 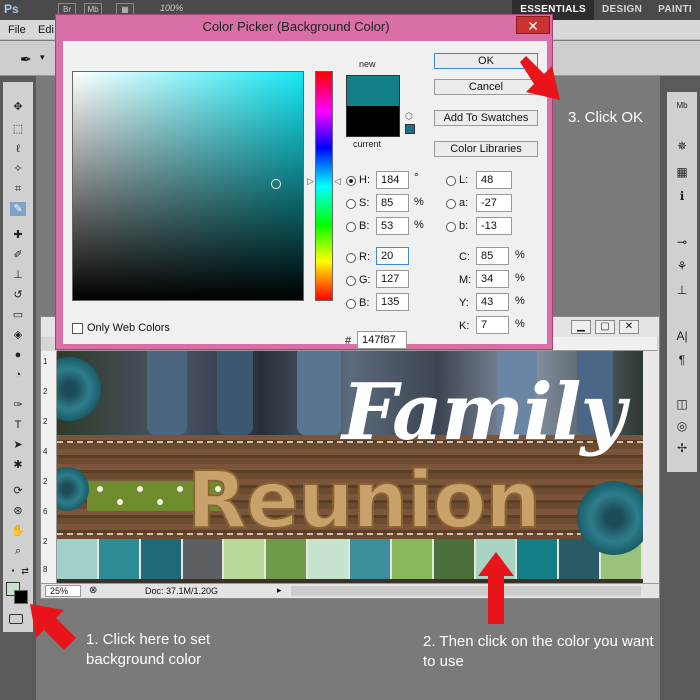 What do you see at coordinates (392, 180) in the screenshot?
I see `hue-input: 184` at bounding box center [392, 180].